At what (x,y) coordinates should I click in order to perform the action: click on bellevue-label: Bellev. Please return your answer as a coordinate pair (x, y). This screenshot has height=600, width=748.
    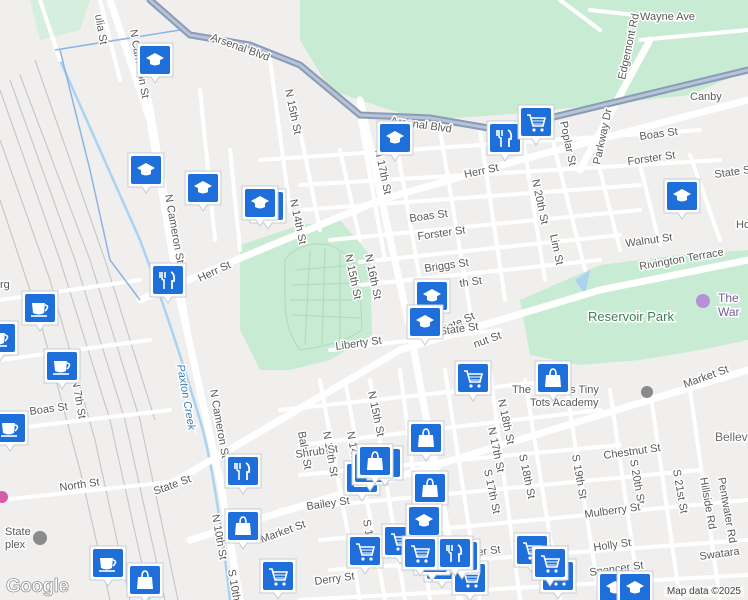
    Looking at the image, I should click on (731, 437).